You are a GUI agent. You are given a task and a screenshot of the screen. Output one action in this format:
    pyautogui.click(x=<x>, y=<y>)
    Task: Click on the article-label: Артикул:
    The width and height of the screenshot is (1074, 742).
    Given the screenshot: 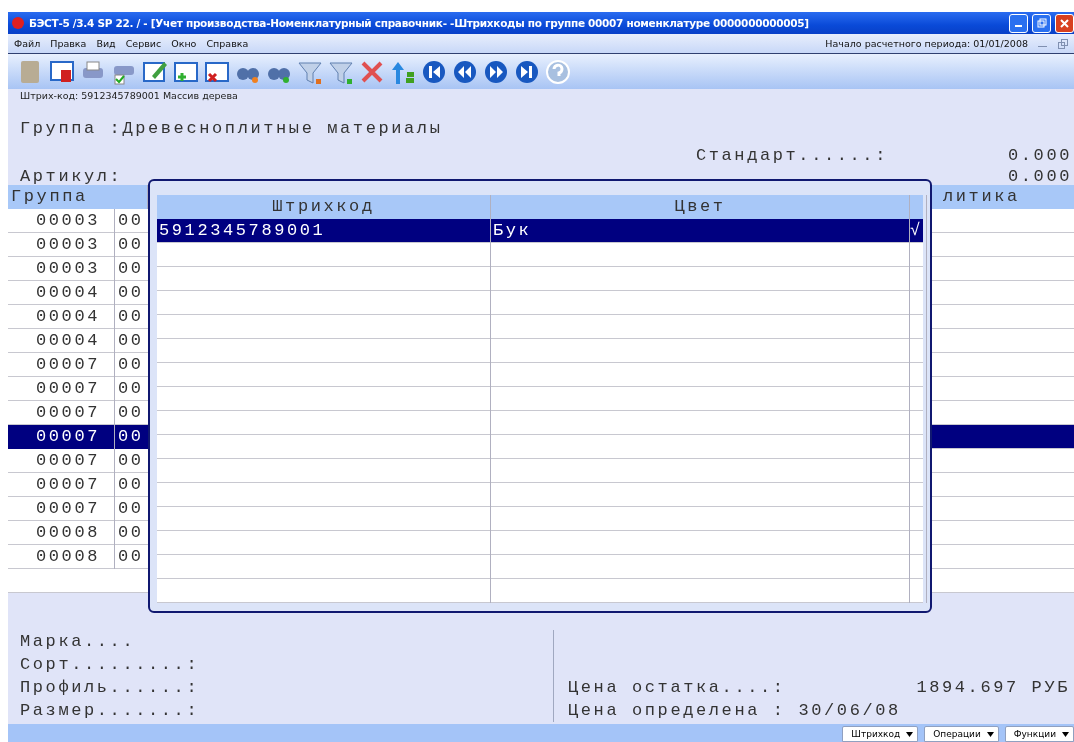 What is the action you would take?
    pyautogui.click(x=71, y=176)
    